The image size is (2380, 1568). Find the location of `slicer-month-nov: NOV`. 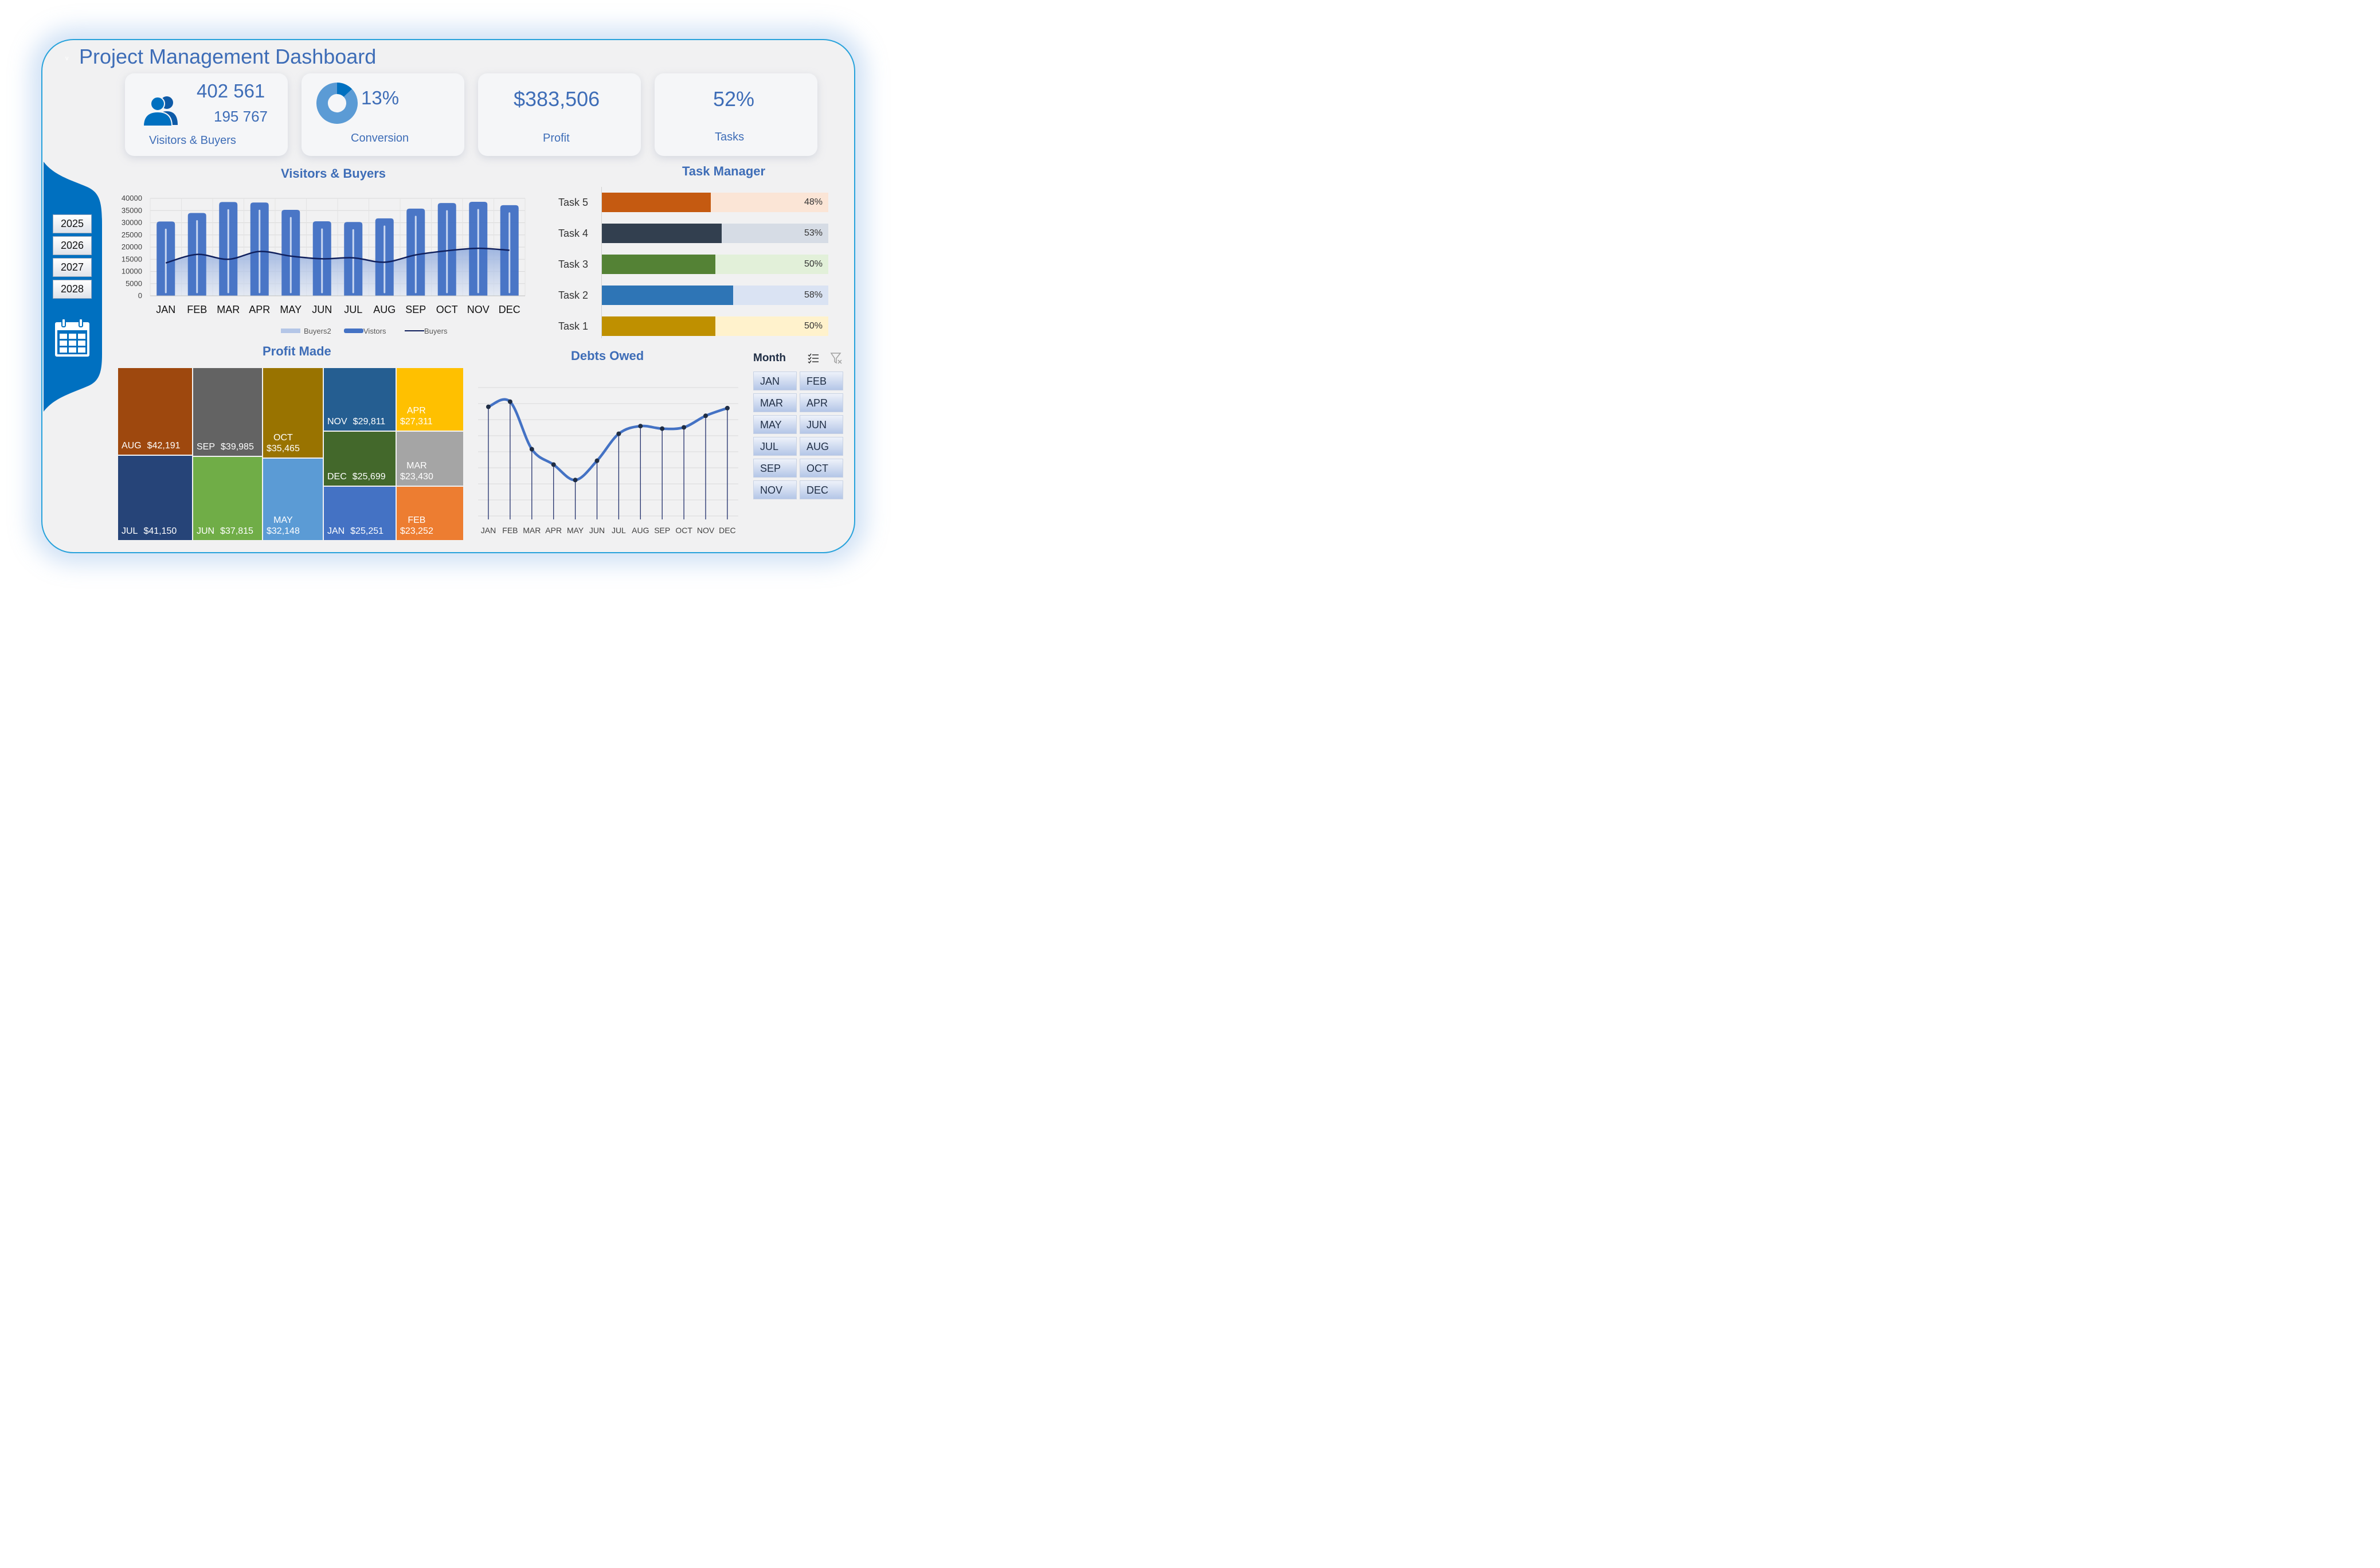

slicer-month-nov: NOV is located at coordinates (775, 489).